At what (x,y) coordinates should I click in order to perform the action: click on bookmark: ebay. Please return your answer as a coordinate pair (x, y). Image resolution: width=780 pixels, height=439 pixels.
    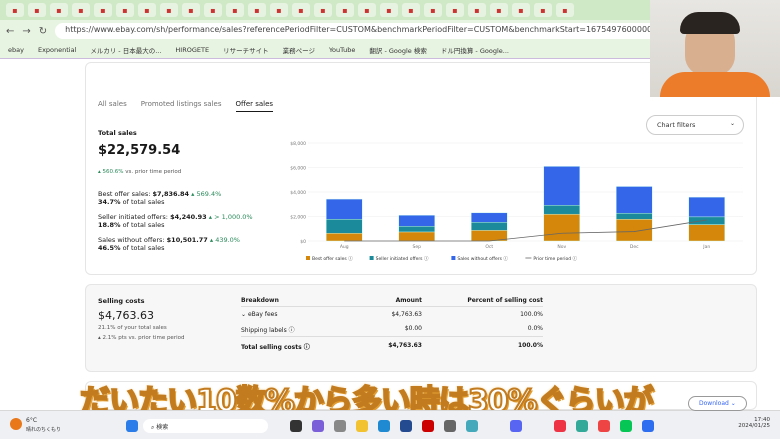
    Looking at the image, I should click on (16, 50).